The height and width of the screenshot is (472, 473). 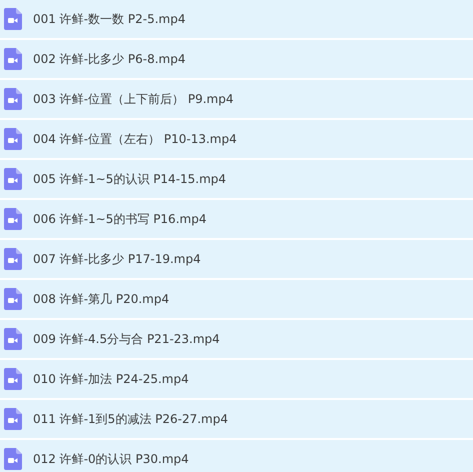 I want to click on file-name: 005 许鲜-1~5的认识 P14-15.mp4, so click(x=129, y=179).